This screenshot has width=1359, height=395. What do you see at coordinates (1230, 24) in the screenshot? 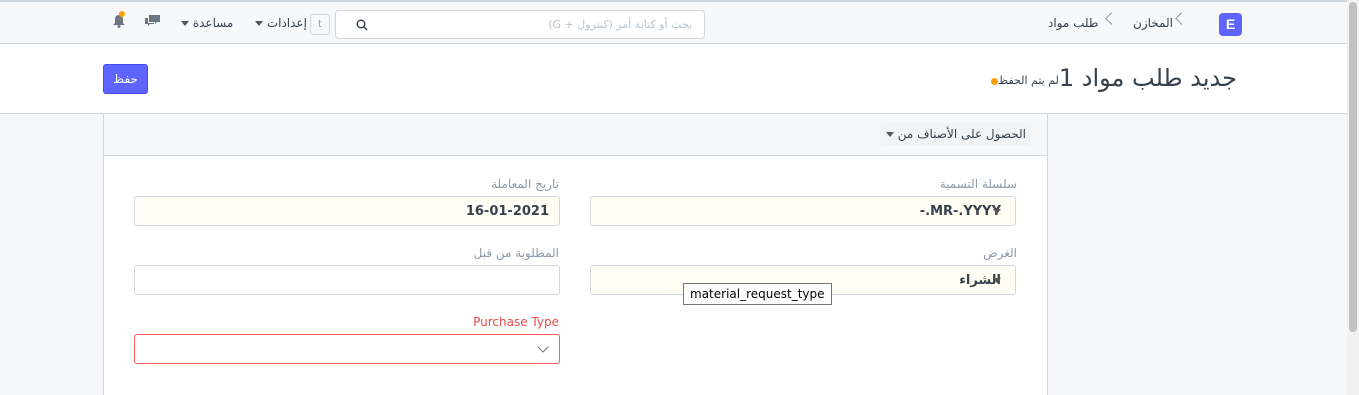
I see `app-logo: E` at bounding box center [1230, 24].